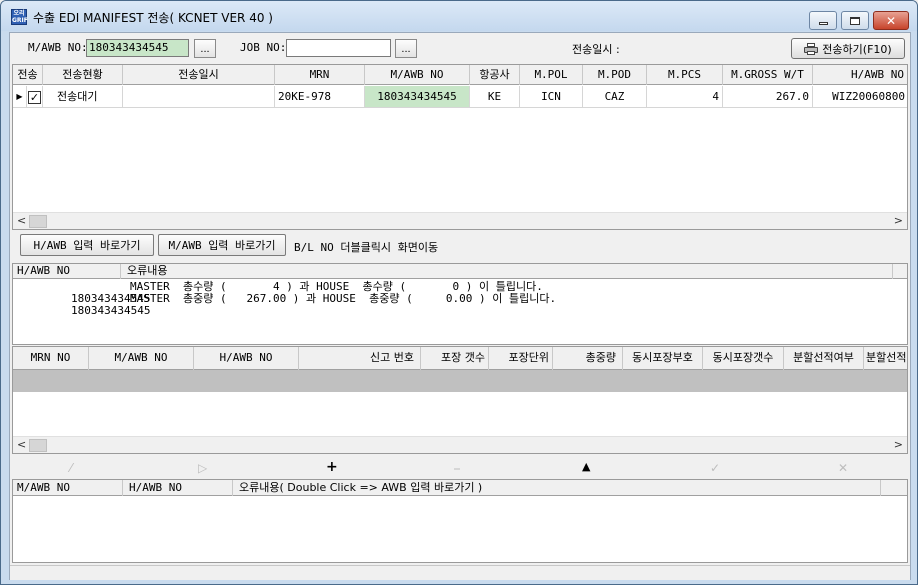  What do you see at coordinates (199, 75) in the screenshot?
I see `col-send-time: 전송일시` at bounding box center [199, 75].